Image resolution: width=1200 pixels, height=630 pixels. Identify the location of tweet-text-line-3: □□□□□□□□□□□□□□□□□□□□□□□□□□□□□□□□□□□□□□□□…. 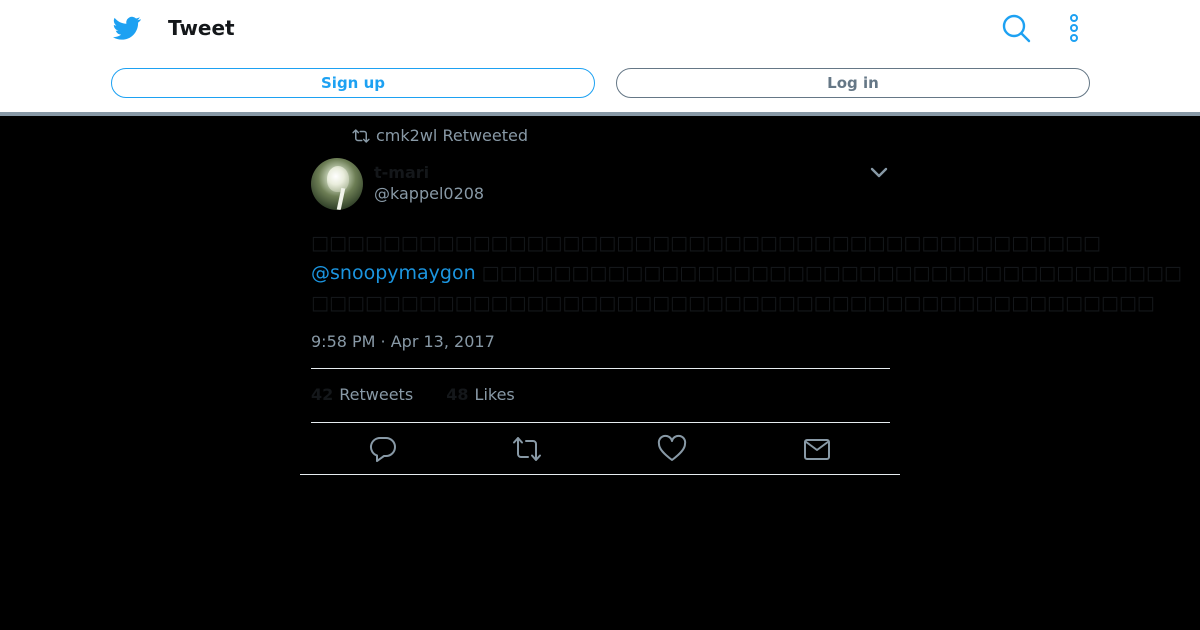
(733, 303).